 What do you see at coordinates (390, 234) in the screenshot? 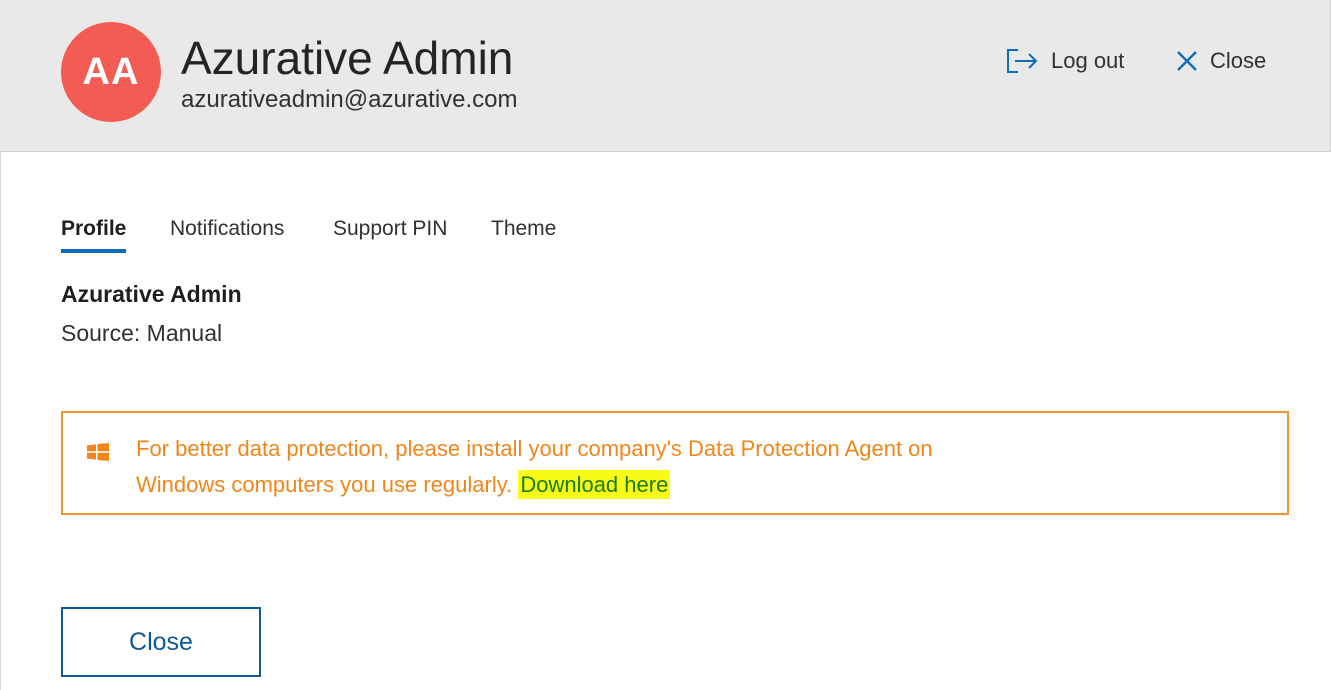
I see `tab-support-pin: Support PIN` at bounding box center [390, 234].